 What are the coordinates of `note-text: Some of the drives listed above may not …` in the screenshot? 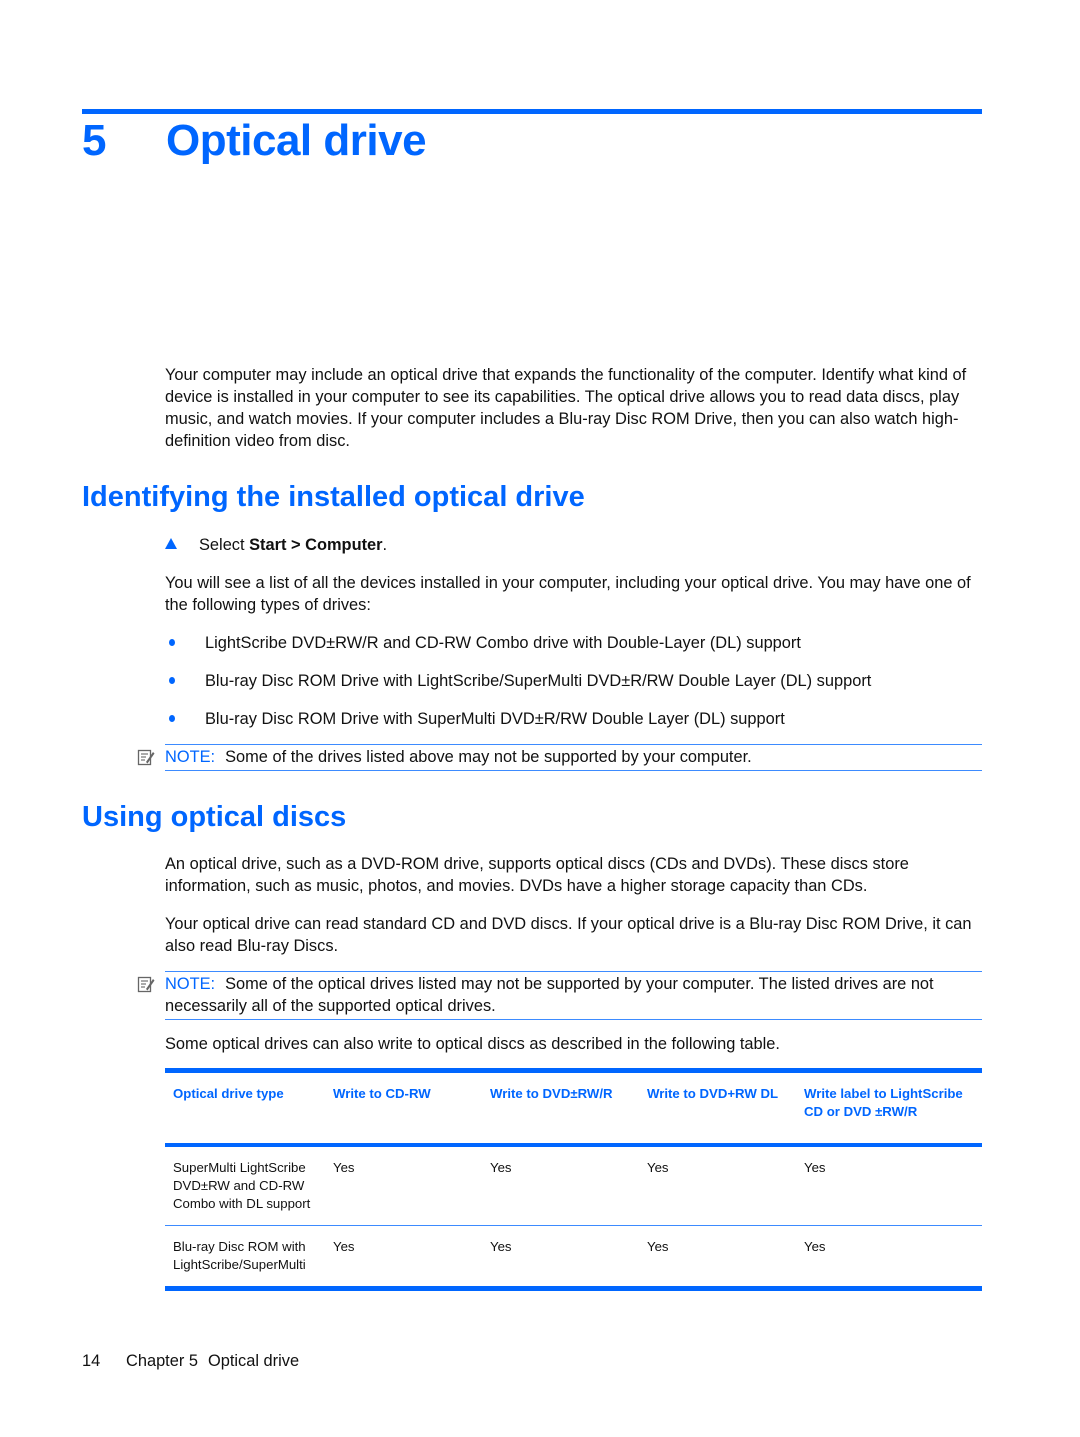 It's located at (488, 757).